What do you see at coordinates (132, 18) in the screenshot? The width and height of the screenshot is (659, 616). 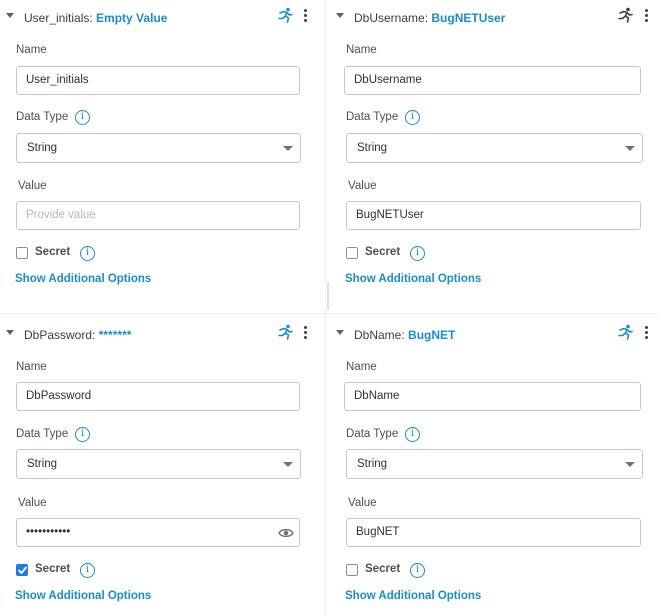 I see `variable-value-summary: Empty Value` at bounding box center [132, 18].